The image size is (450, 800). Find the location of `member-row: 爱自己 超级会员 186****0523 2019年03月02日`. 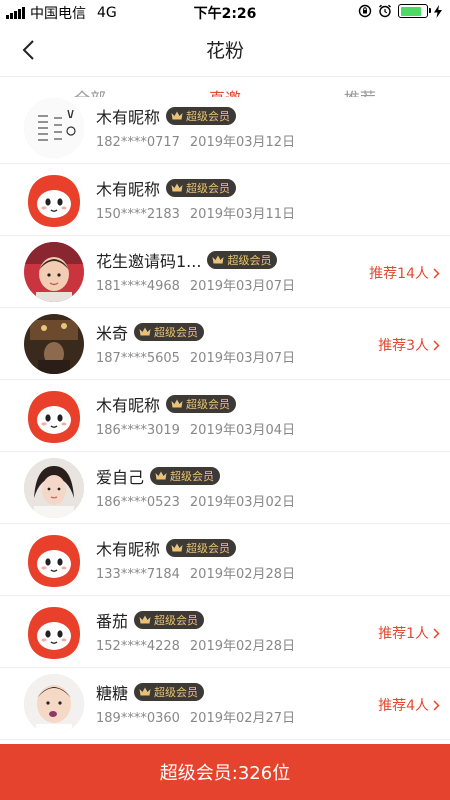

member-row: 爱自己 超级会员 186****0523 2019年03月02日 is located at coordinates (225, 488).